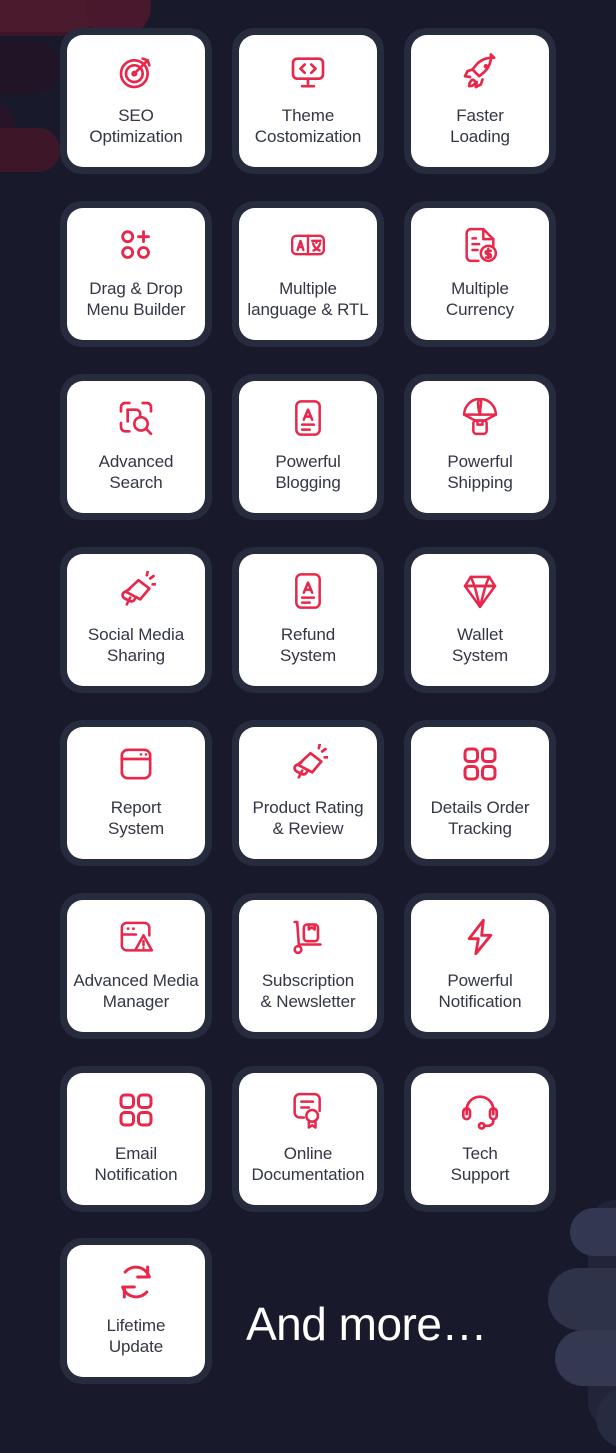  What do you see at coordinates (308, 1110) in the screenshot?
I see `certificate-icon` at bounding box center [308, 1110].